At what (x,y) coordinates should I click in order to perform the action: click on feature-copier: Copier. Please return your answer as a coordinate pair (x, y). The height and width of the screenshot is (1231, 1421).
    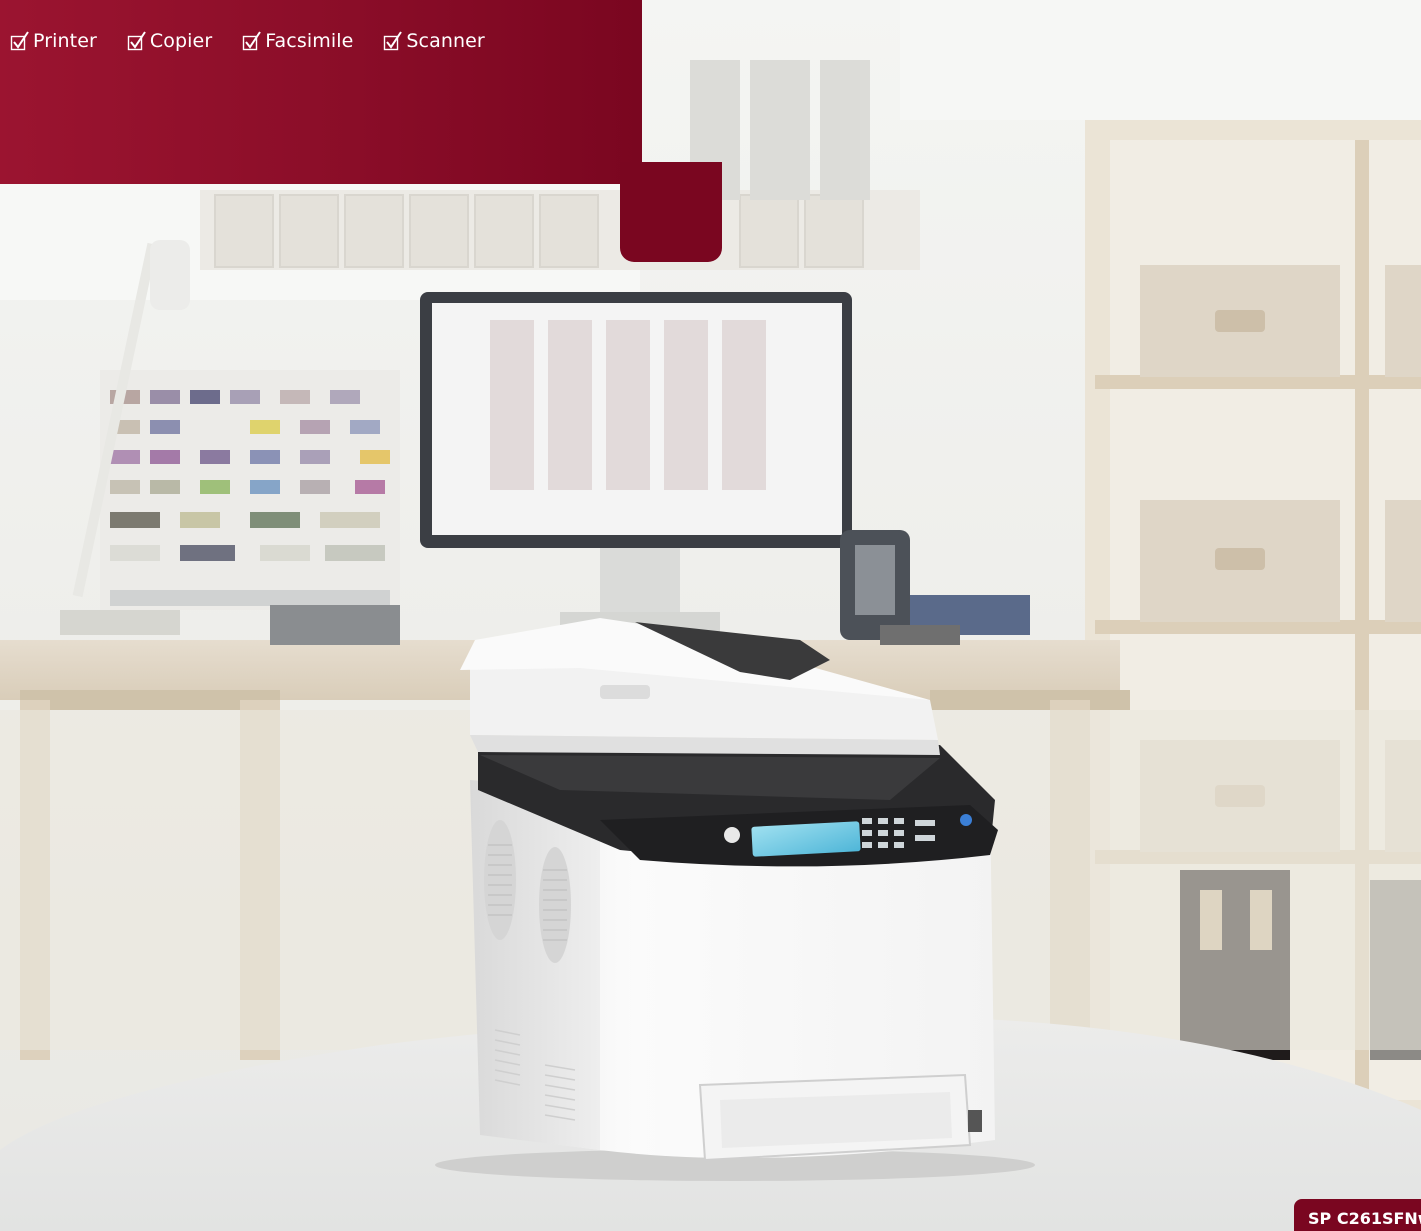
    Looking at the image, I should click on (169, 41).